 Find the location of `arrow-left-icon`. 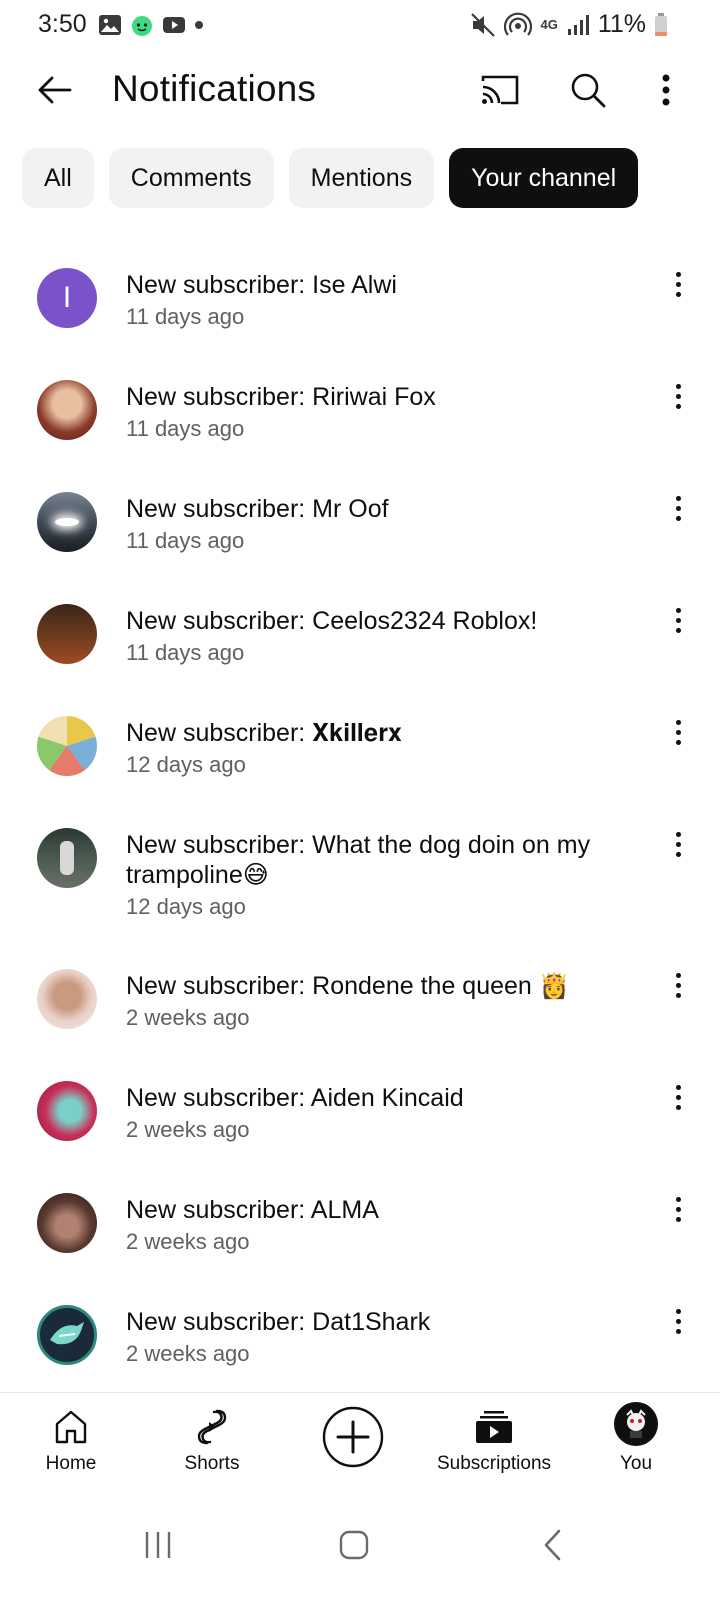

arrow-left-icon is located at coordinates (55, 90).